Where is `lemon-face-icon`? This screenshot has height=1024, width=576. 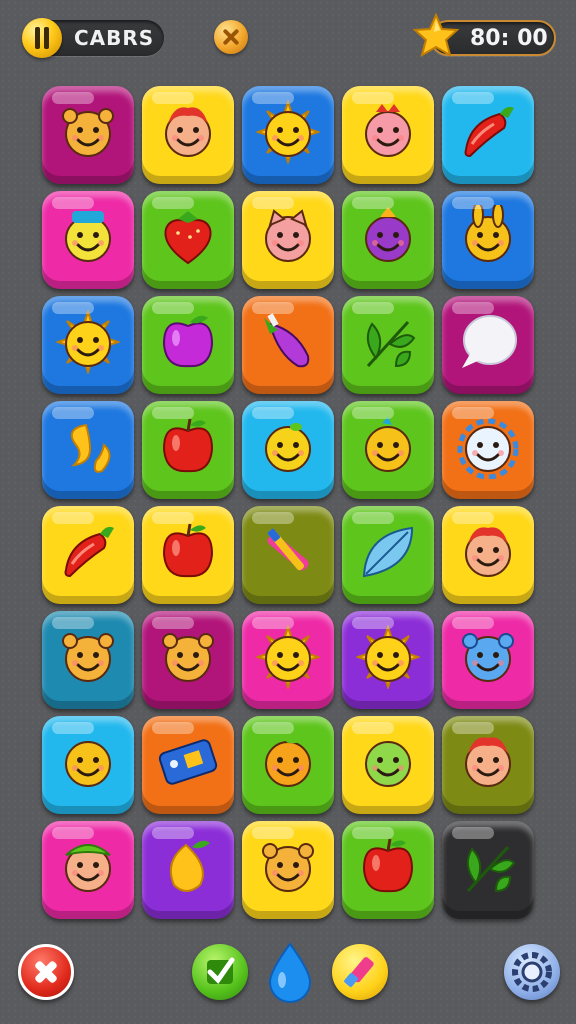
lemon-face-icon is located at coordinates (288, 447).